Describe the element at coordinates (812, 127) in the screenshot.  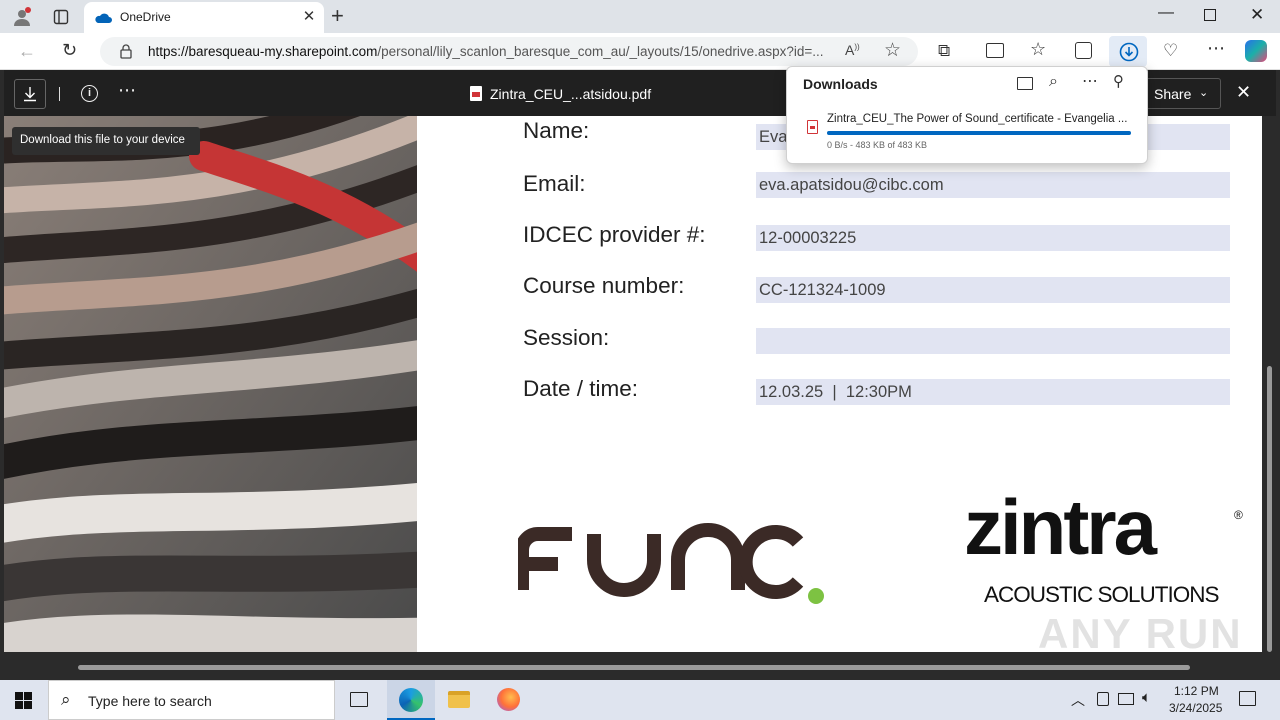
I see `pdf-download-icon` at that location.